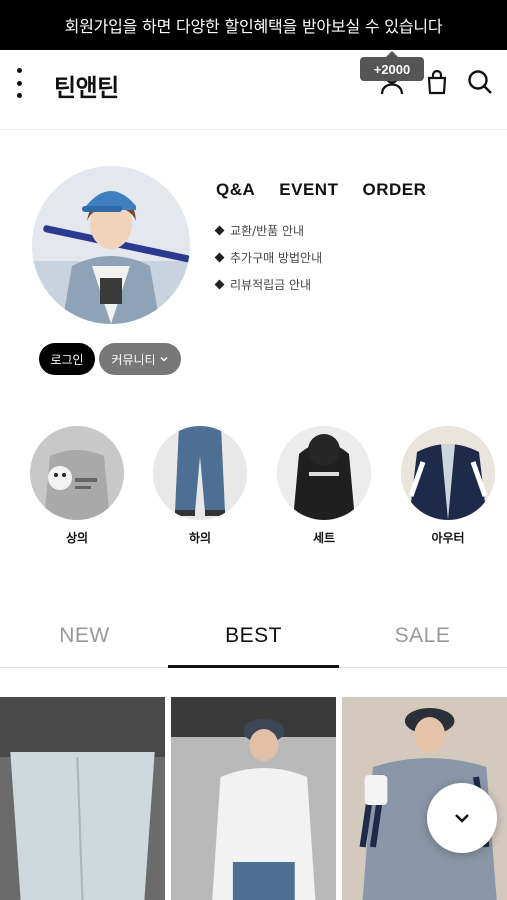 This screenshot has width=507, height=900. Describe the element at coordinates (111, 245) in the screenshot. I see `profile-image` at that location.